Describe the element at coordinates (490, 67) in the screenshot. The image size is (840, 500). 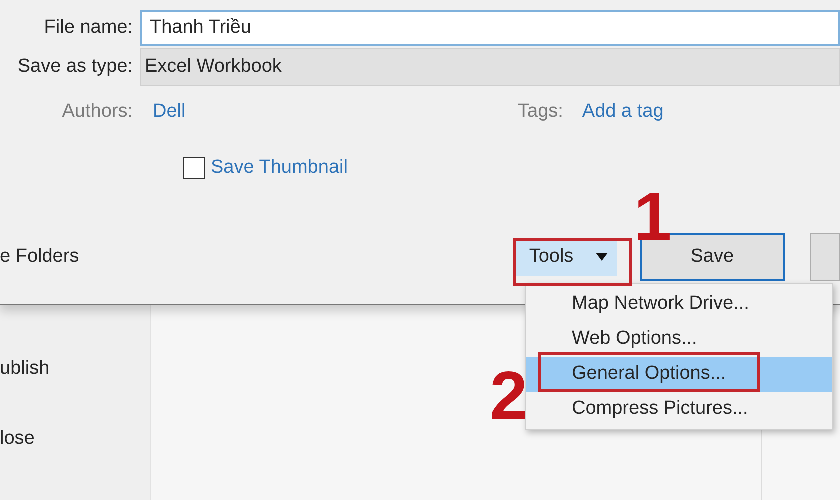
I see `file-type-dropdown: Excel Workbook` at that location.